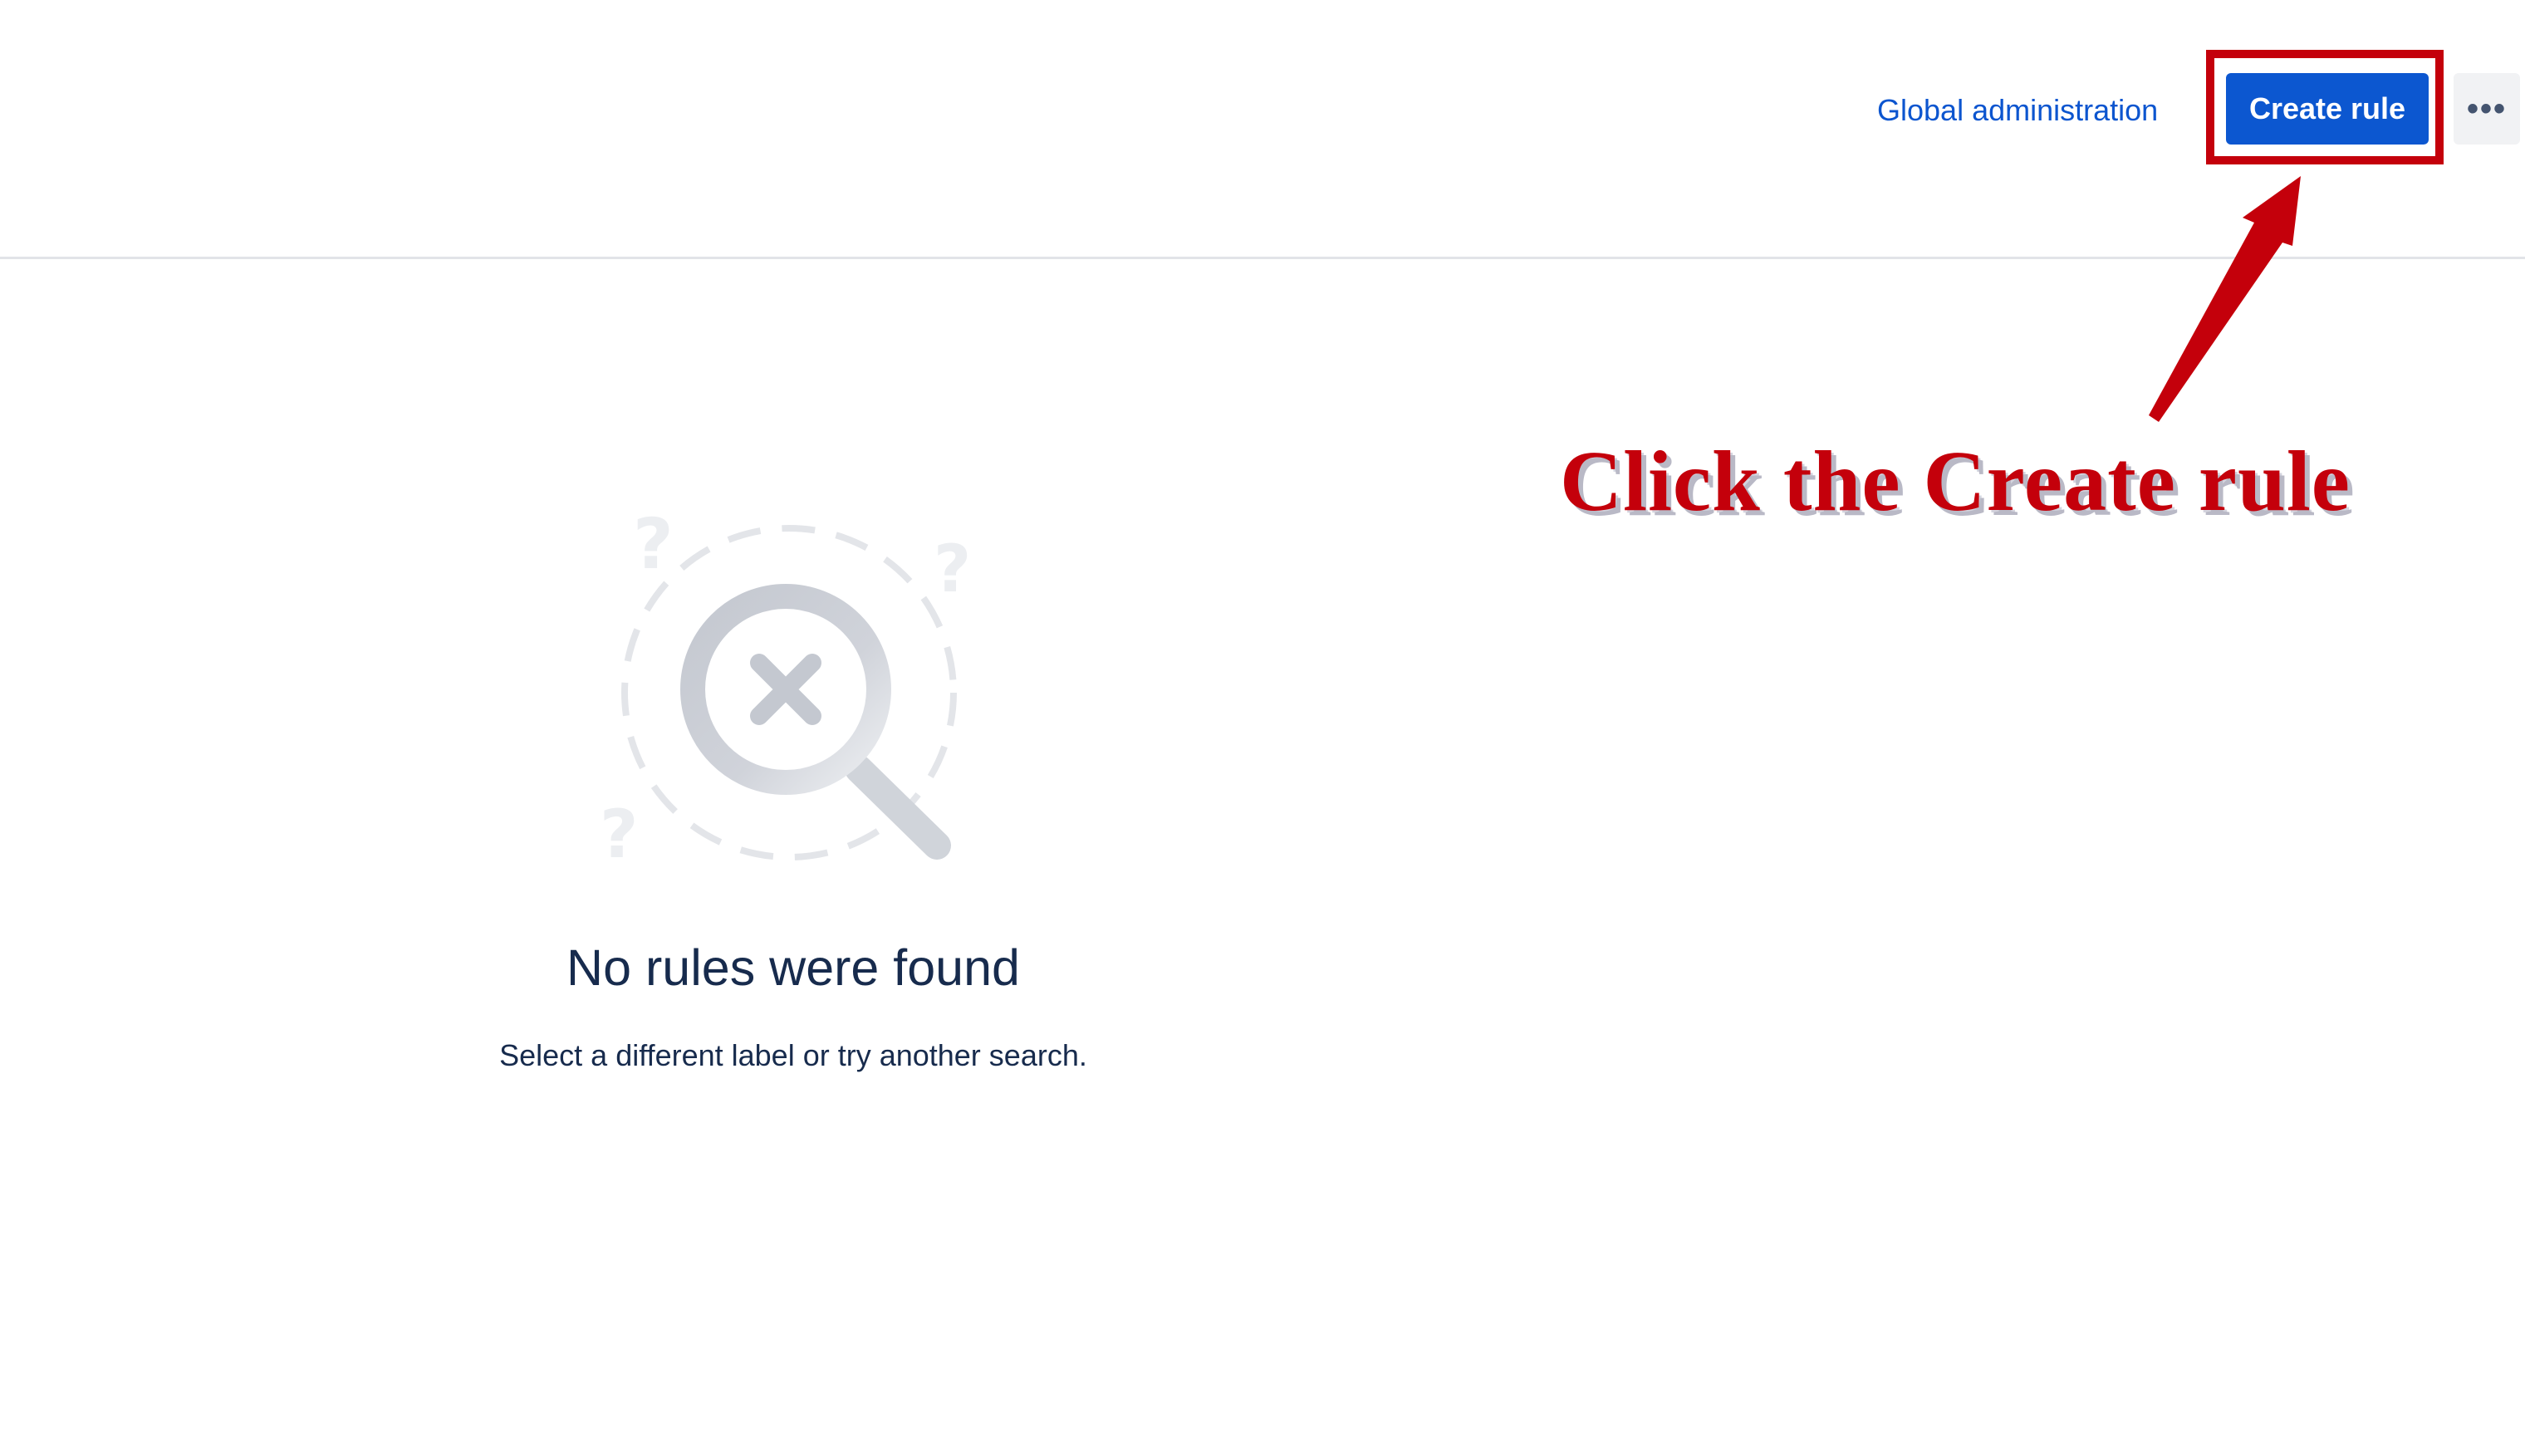  I want to click on question-mark-top-right: ?, so click(952, 569).